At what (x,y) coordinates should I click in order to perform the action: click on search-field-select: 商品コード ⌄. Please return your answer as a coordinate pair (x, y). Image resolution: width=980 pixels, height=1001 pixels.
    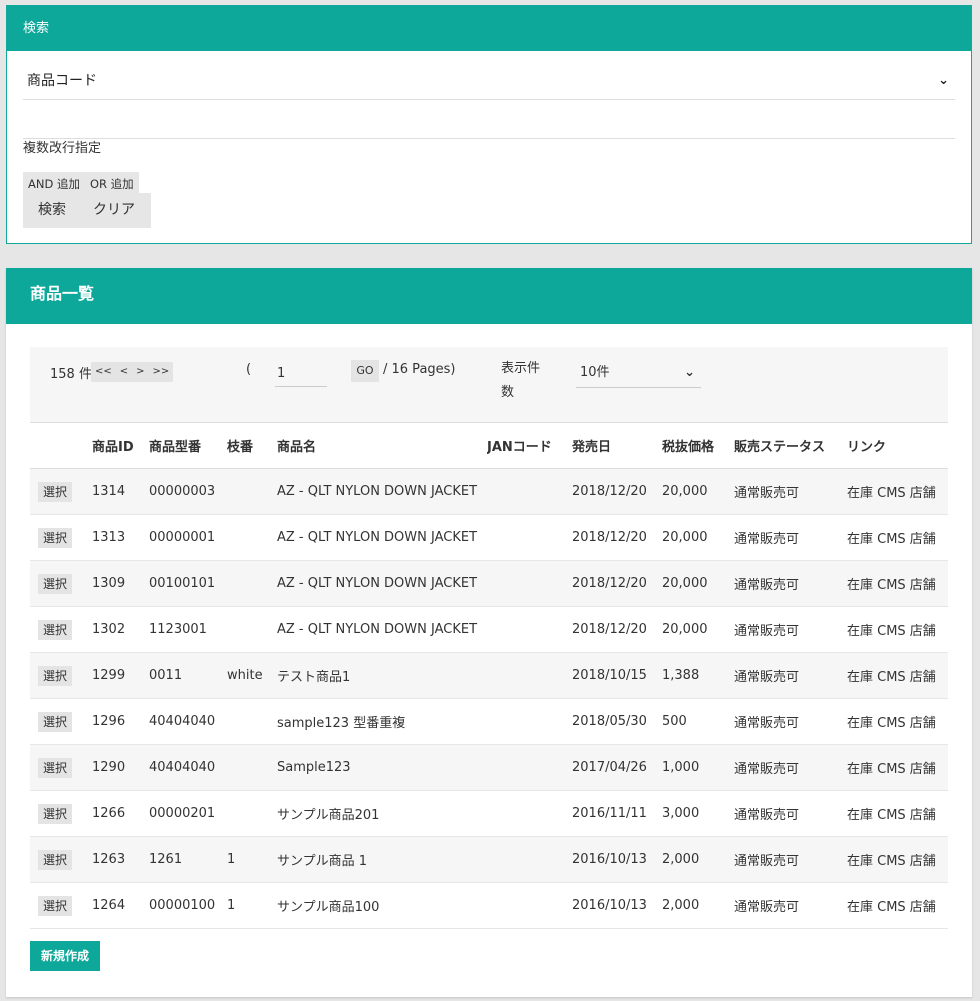
    Looking at the image, I should click on (489, 82).